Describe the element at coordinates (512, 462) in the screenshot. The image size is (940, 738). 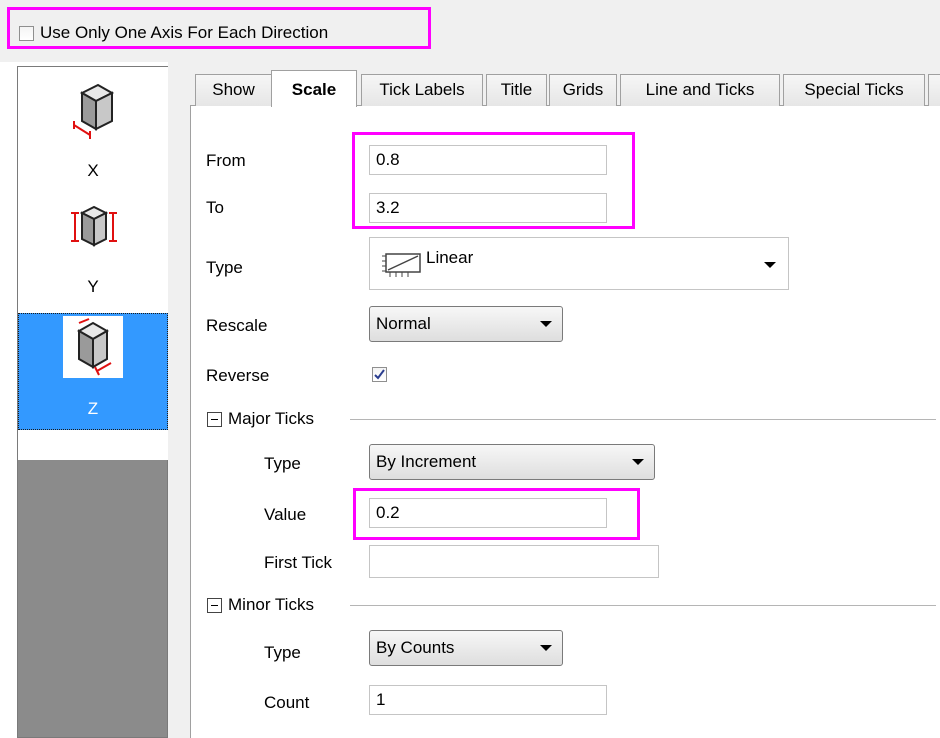
I see `major-type-combo: By Increment` at that location.